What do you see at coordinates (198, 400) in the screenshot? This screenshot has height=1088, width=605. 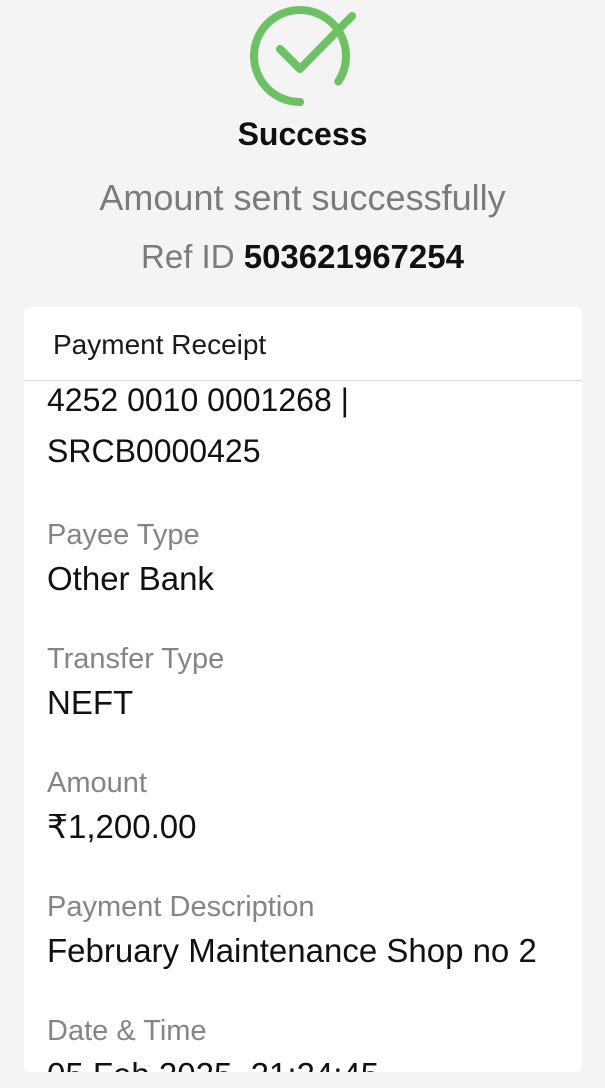 I see `payee-account-number: 4252 0010 0001268 |` at bounding box center [198, 400].